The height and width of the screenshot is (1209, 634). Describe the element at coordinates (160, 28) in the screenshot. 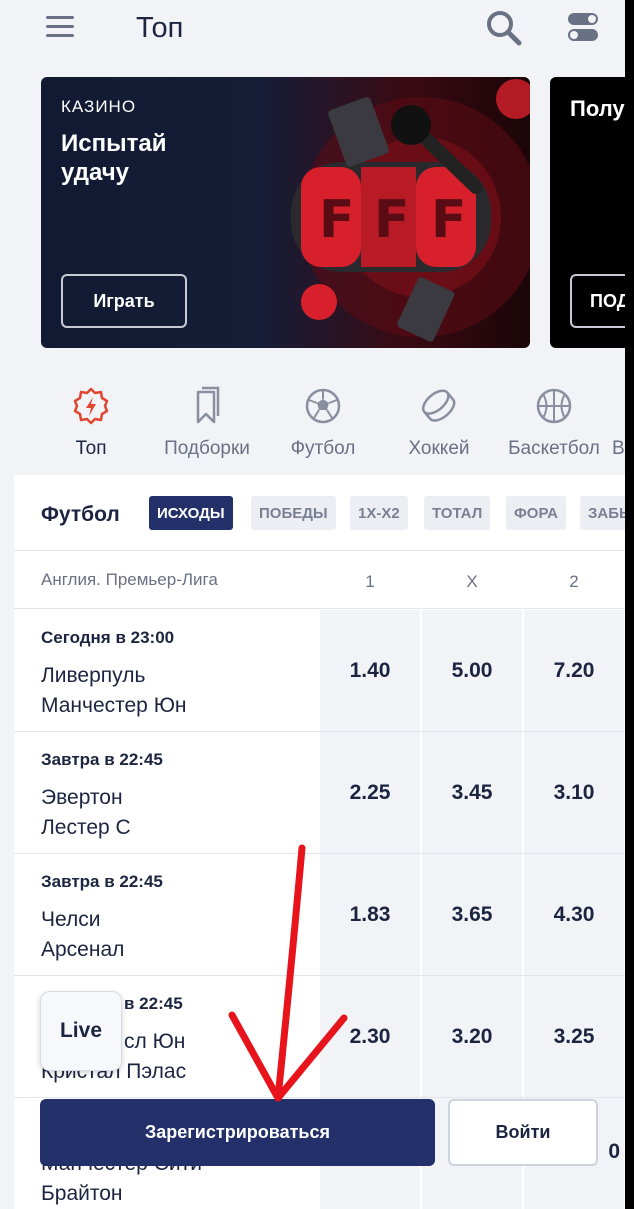

I see `page-title: Топ` at that location.